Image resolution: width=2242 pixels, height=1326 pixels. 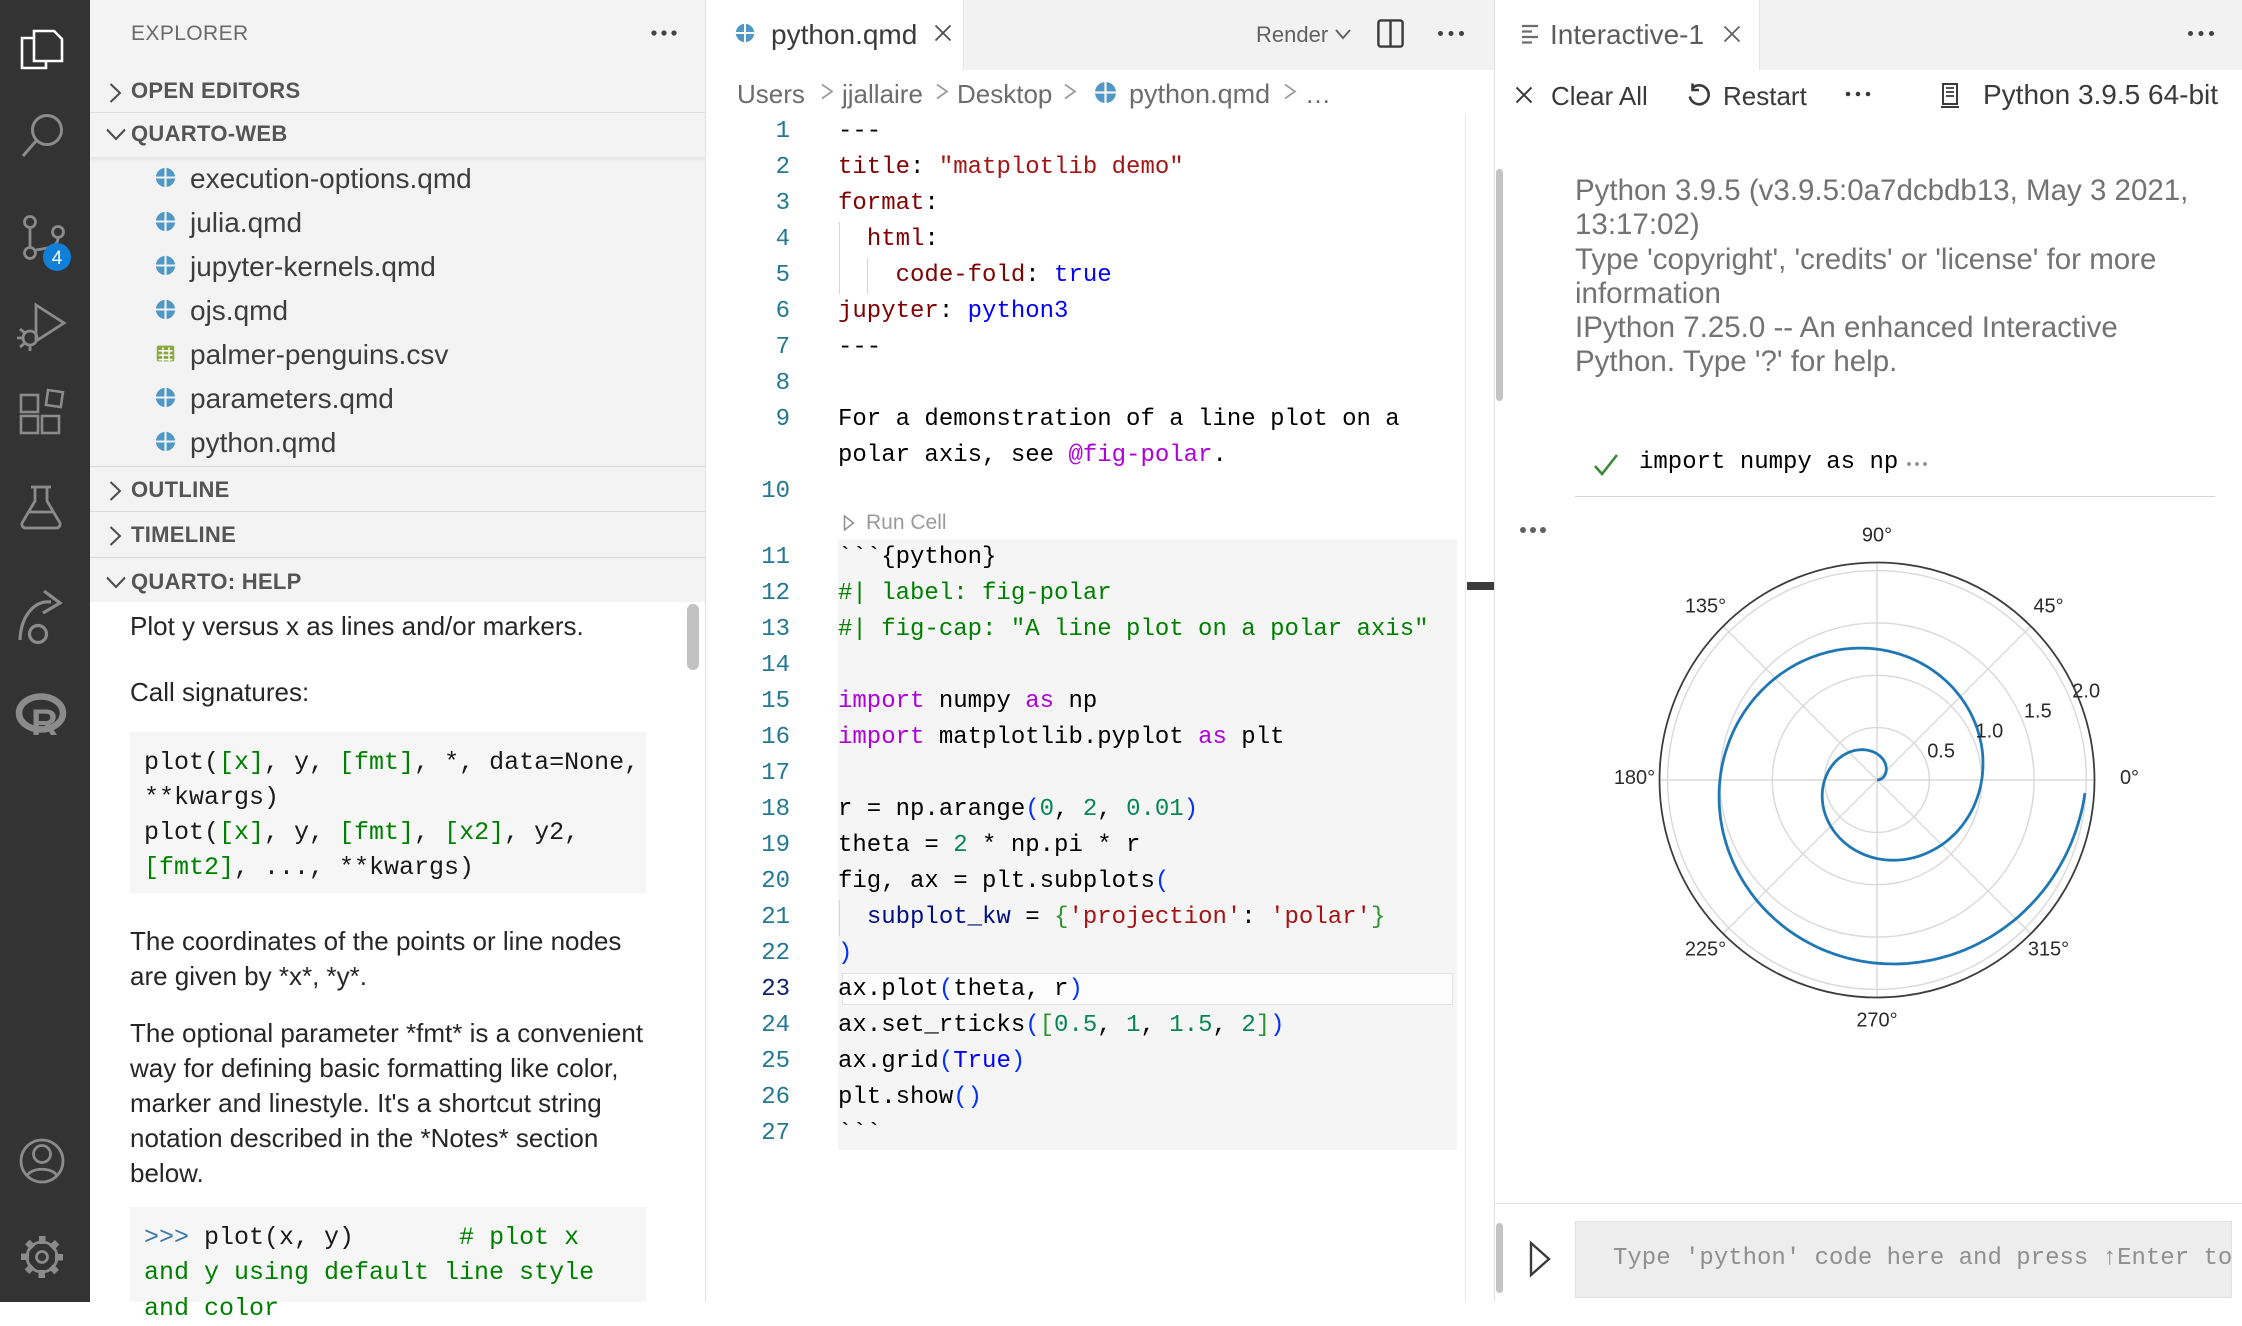 I want to click on svg-text: 45°, so click(x=2048, y=607).